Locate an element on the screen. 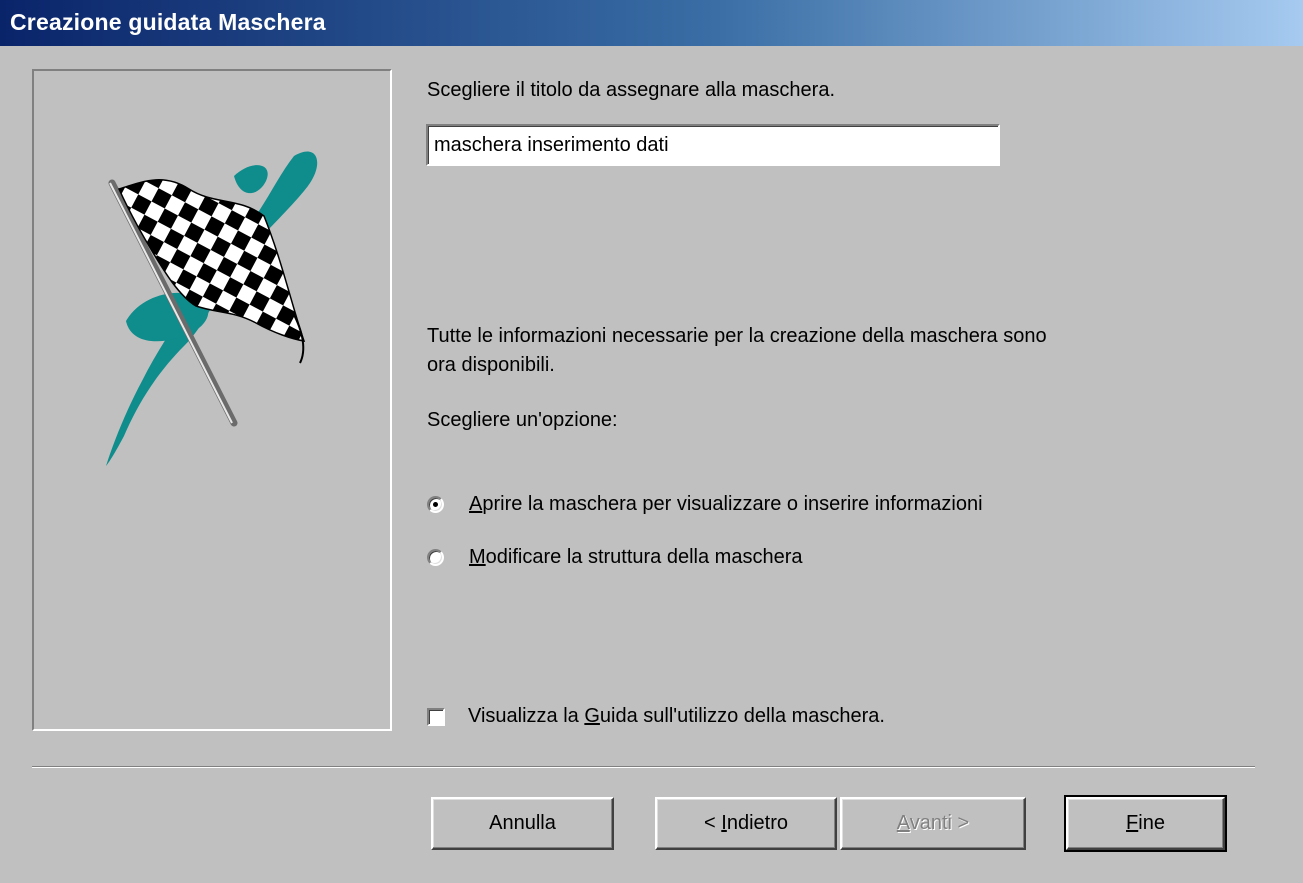 Image resolution: width=1303 pixels, height=883 pixels. checkered-flag-icon is located at coordinates (212, 308).